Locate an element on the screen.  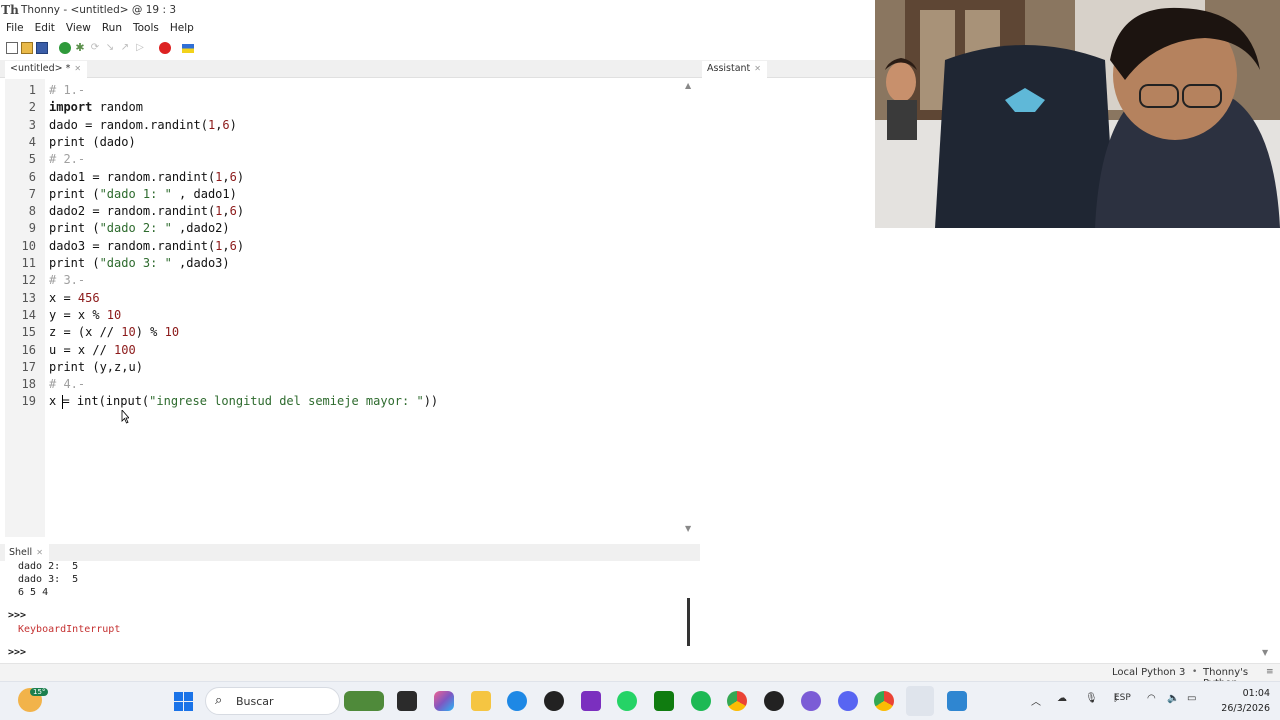
start-windows-icon is located at coordinates (183, 701).